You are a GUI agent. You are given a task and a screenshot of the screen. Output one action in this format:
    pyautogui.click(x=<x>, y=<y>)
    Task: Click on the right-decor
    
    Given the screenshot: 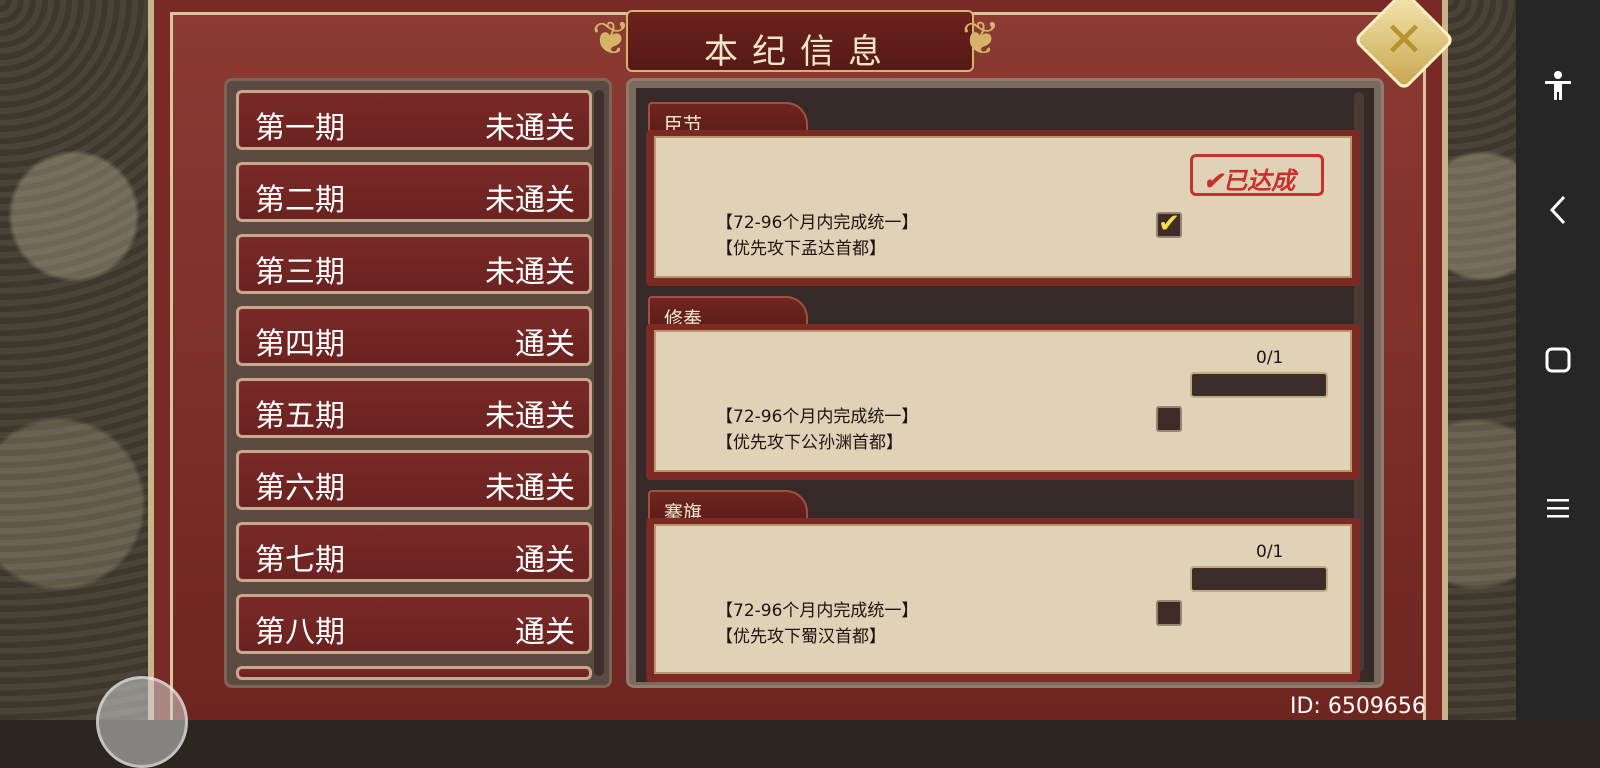 What is the action you would take?
    pyautogui.click(x=1482, y=360)
    